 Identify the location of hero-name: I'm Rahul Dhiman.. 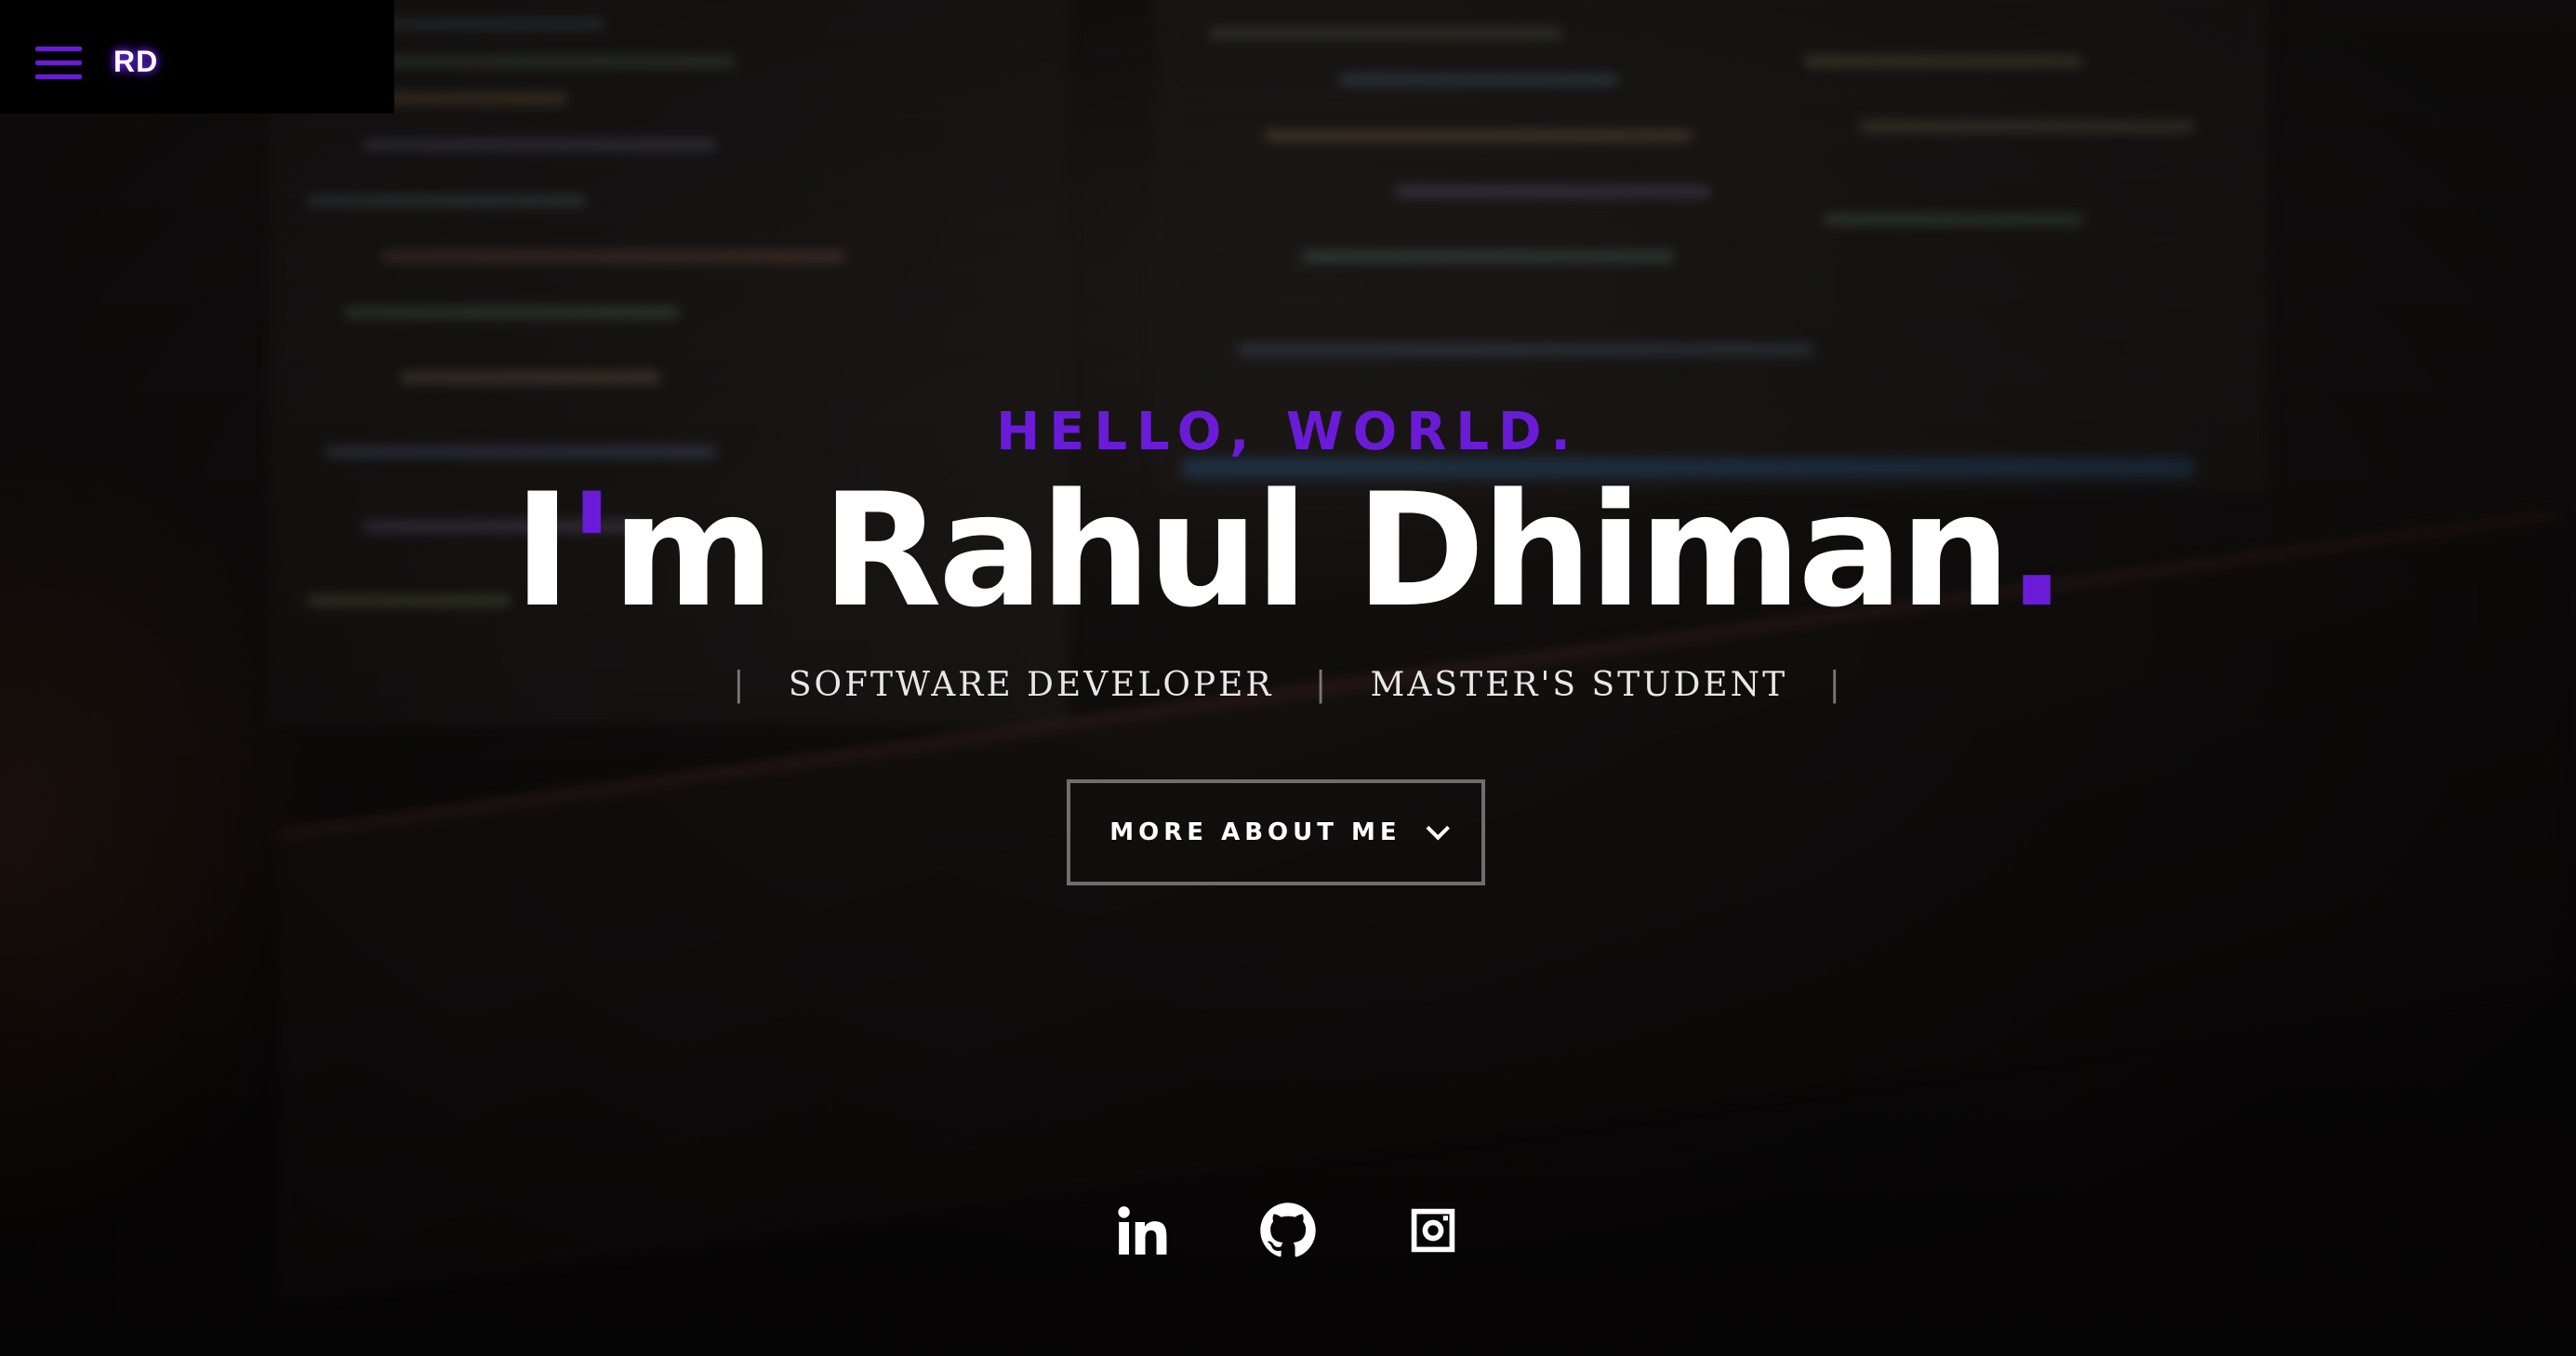
(1288, 550).